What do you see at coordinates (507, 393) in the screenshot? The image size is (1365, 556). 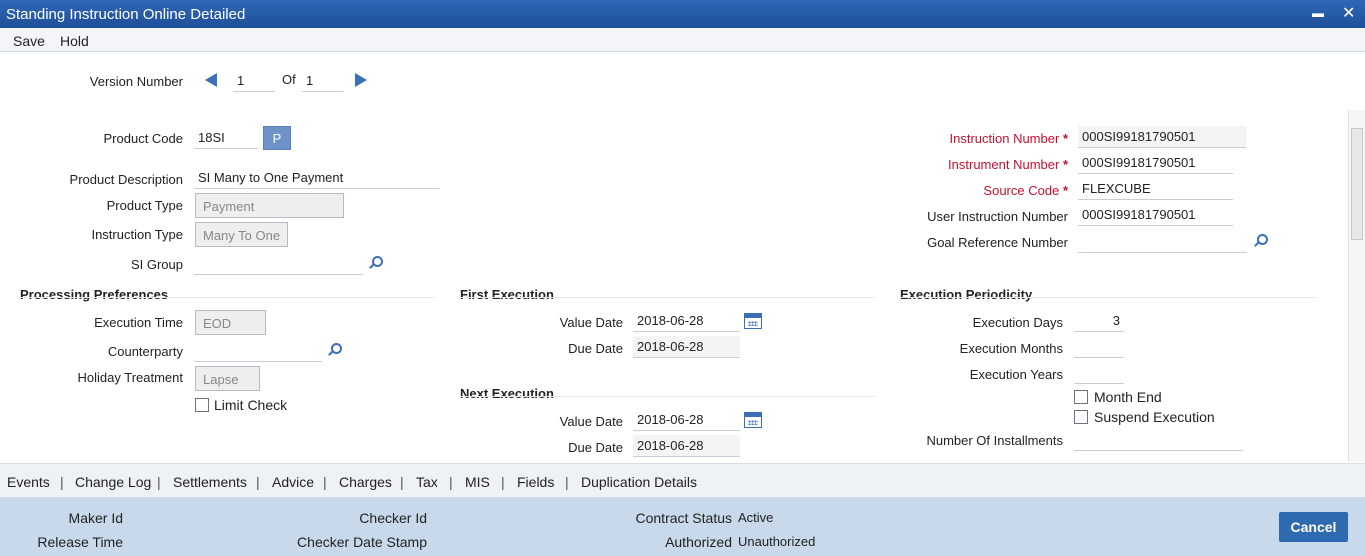 I see `next-execution-title: Next Execution` at bounding box center [507, 393].